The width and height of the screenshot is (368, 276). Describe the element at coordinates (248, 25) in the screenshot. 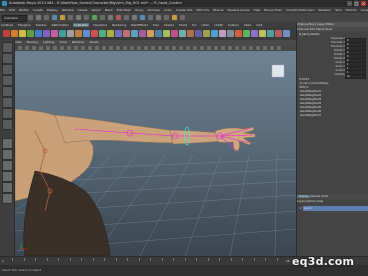

I see `shelf-tab: XGen` at that location.